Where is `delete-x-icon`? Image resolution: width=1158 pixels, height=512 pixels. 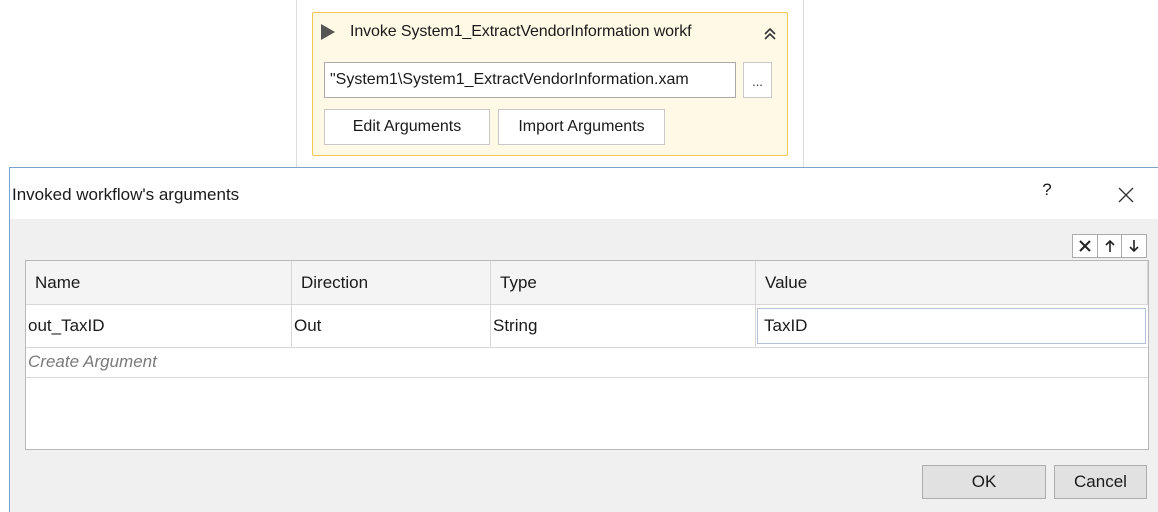
delete-x-icon is located at coordinates (1085, 246).